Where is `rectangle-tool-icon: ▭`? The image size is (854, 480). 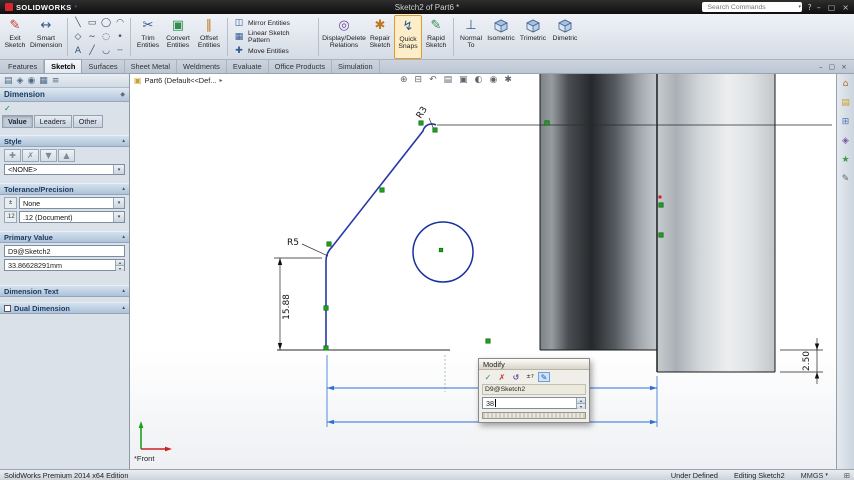
rectangle-tool-icon: ▭ is located at coordinates (92, 23).